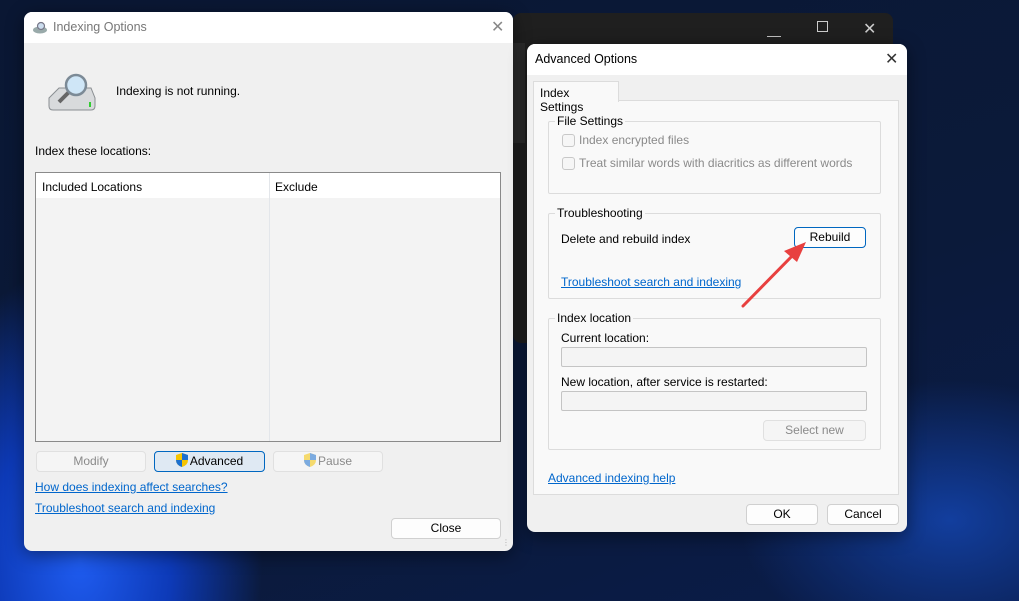 Image resolution: width=1019 pixels, height=601 pixels. What do you see at coordinates (634, 140) in the screenshot?
I see `checkbox-label: Index encrypted files` at bounding box center [634, 140].